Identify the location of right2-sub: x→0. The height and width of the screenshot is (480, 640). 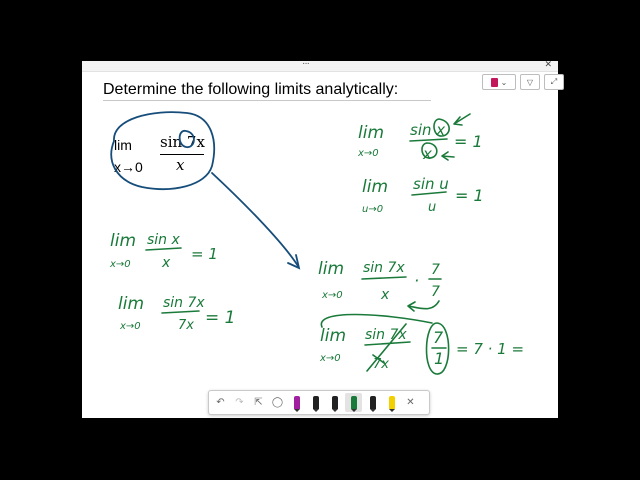
(330, 358).